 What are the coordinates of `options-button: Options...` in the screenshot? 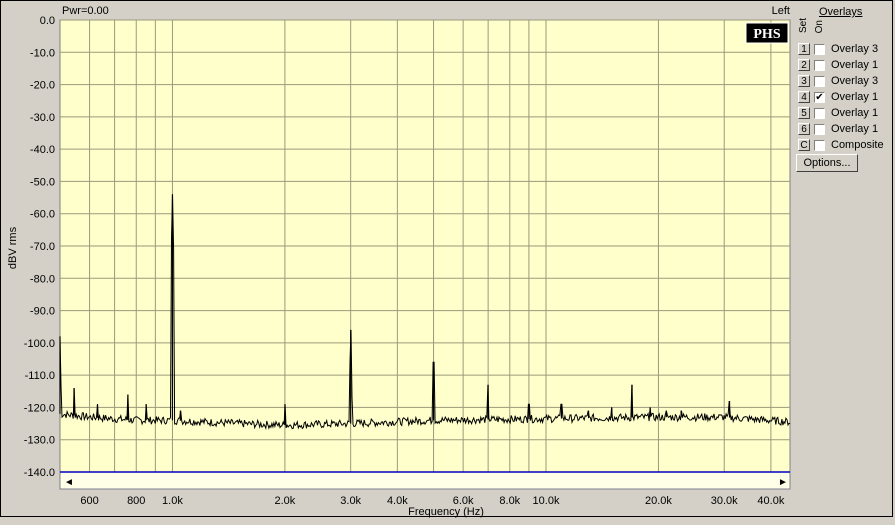 It's located at (827, 163).